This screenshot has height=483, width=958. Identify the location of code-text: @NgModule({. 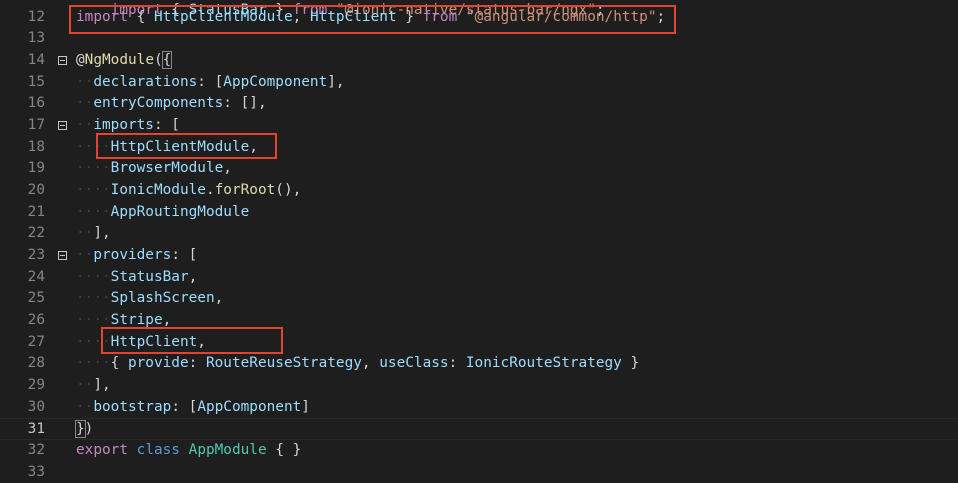
(124, 61).